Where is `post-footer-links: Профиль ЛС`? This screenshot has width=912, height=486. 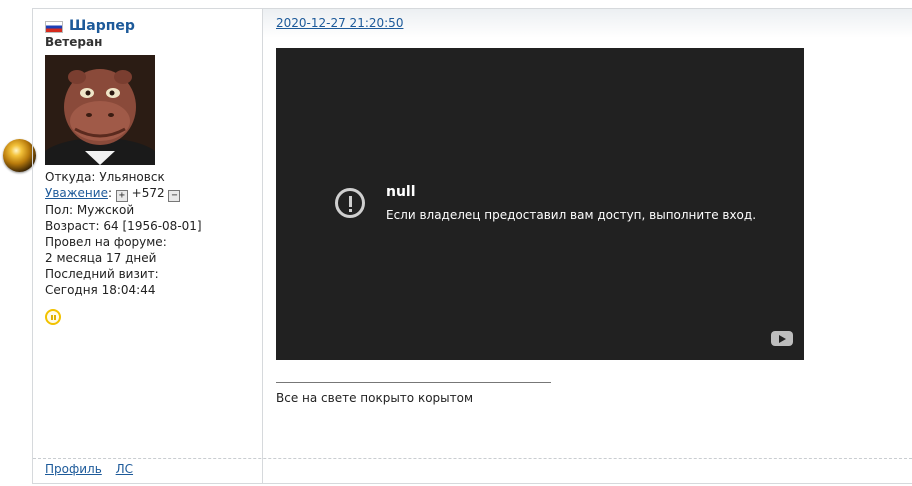
post-footer-links: Профиль ЛС is located at coordinates (94, 469).